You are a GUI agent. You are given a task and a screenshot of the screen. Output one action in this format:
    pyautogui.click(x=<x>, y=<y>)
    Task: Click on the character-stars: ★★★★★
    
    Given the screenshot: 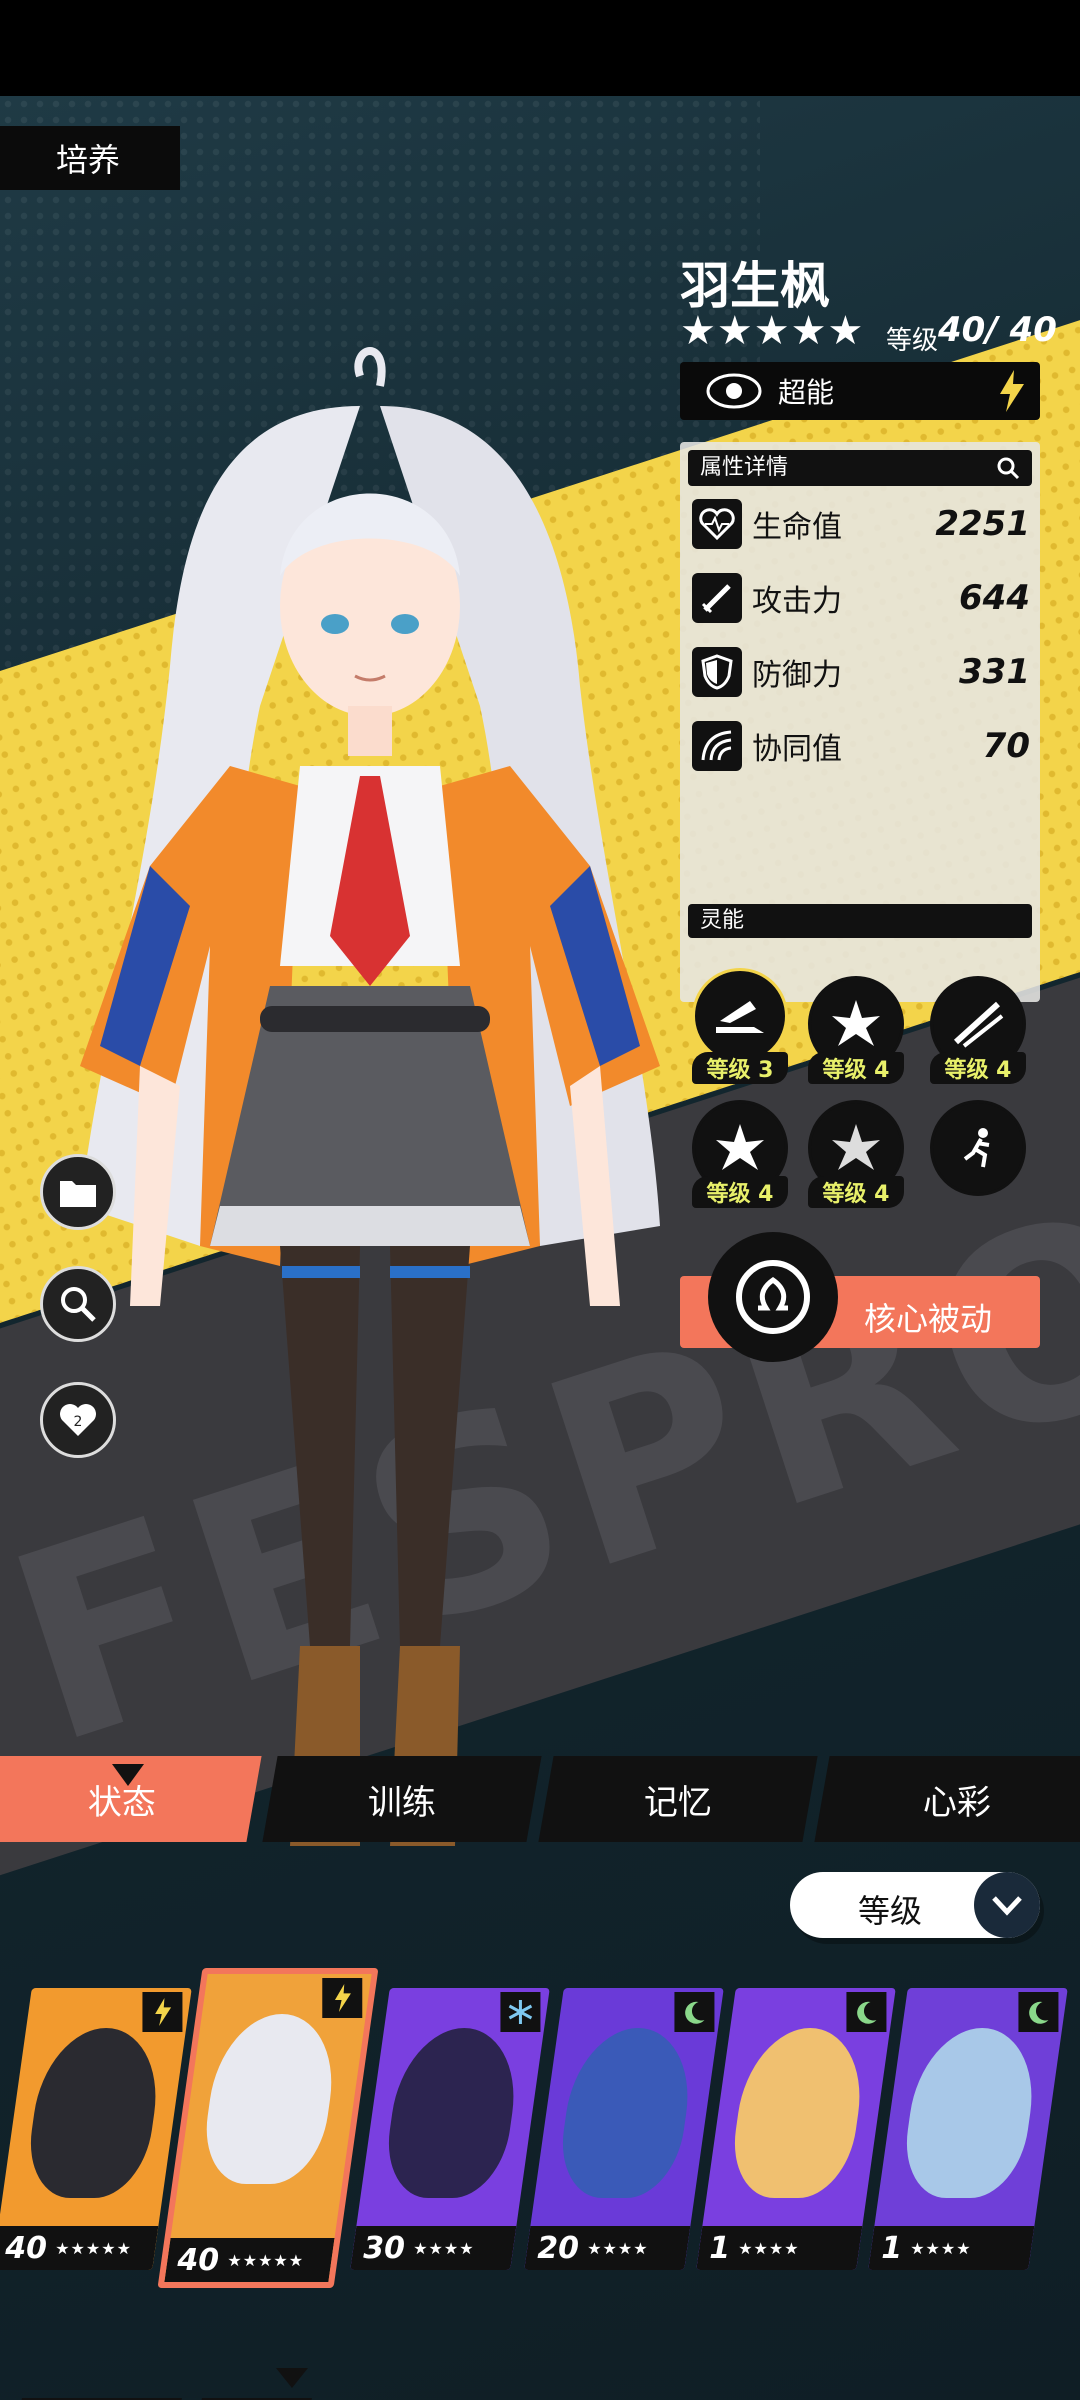 What is the action you would take?
    pyautogui.click(x=772, y=331)
    